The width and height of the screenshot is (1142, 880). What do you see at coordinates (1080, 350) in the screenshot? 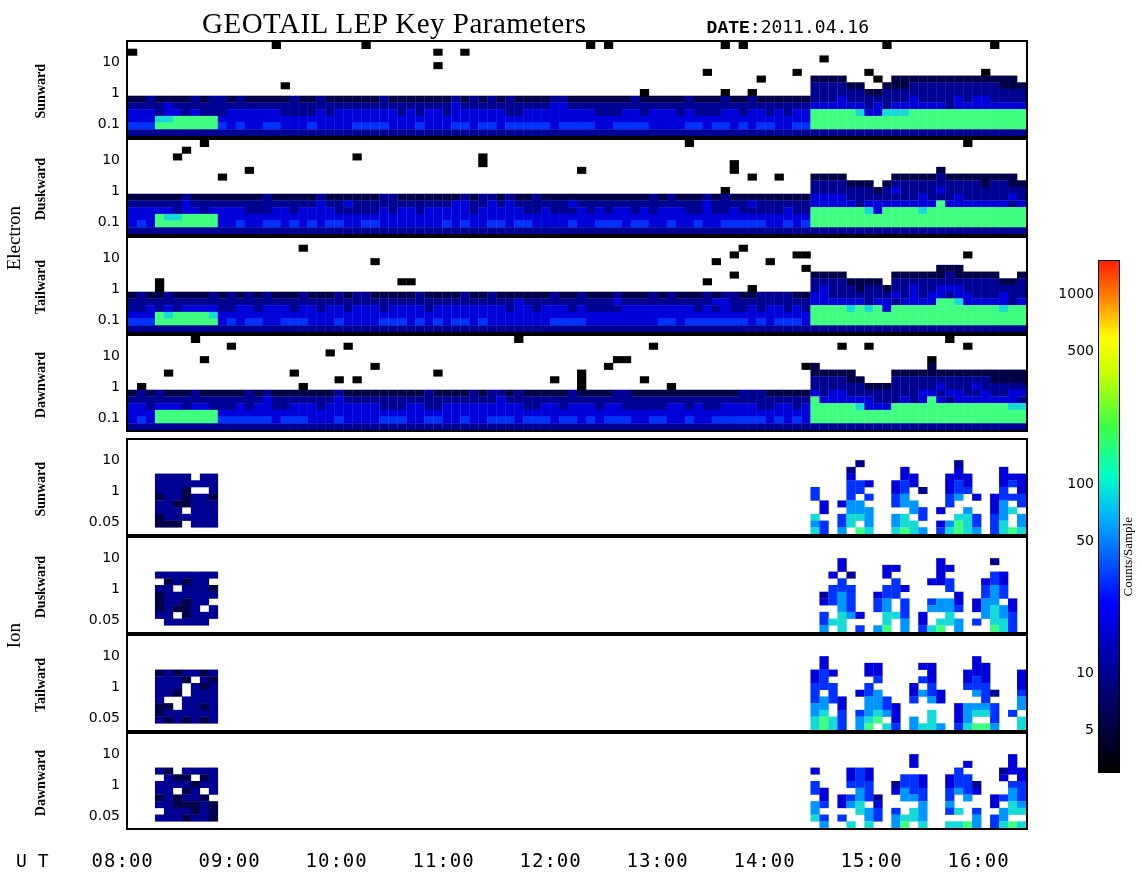
I see `color-scale-tick: 500` at bounding box center [1080, 350].